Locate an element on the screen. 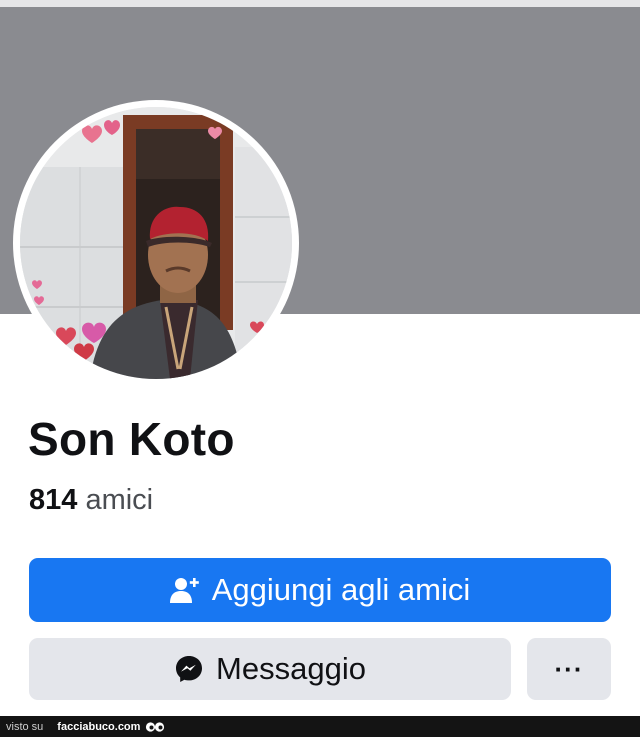  watermark-site: facciabuco.com is located at coordinates (99, 726).